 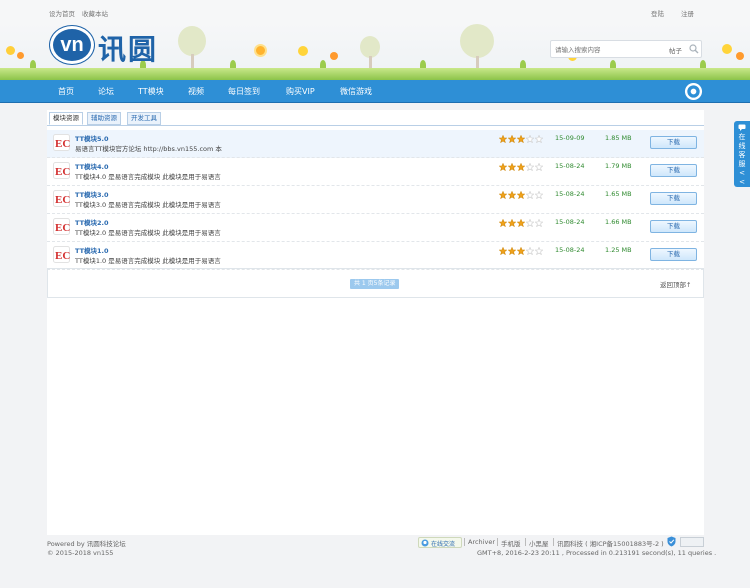 I want to click on nav-item-video: 视频, so click(x=196, y=91).